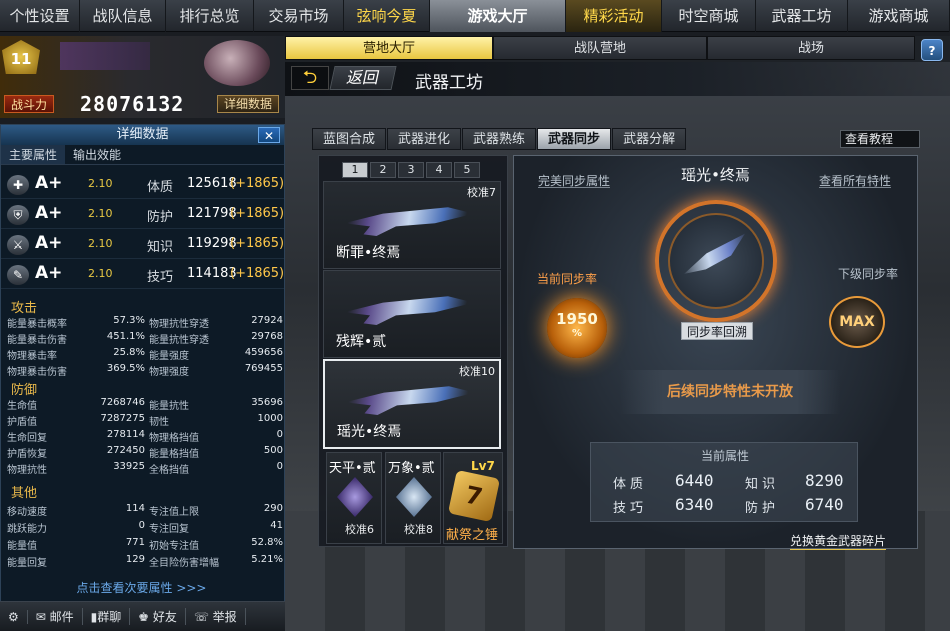  I want to click on nav-time-shop: 时空商城, so click(709, 16).